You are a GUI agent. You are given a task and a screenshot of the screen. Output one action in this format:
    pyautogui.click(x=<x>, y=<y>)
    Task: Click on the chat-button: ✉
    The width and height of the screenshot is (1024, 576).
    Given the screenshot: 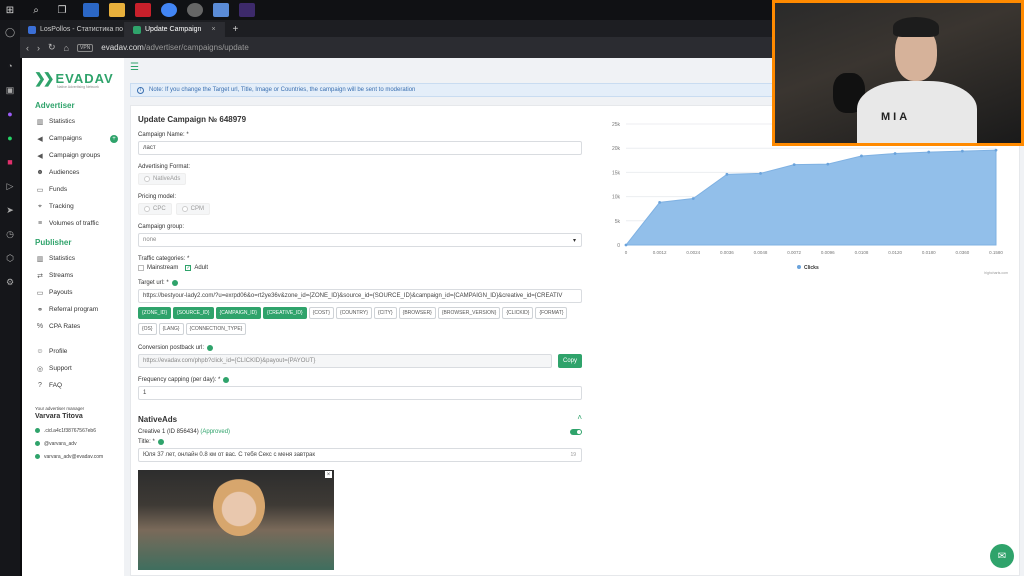 What is the action you would take?
    pyautogui.click(x=1002, y=556)
    